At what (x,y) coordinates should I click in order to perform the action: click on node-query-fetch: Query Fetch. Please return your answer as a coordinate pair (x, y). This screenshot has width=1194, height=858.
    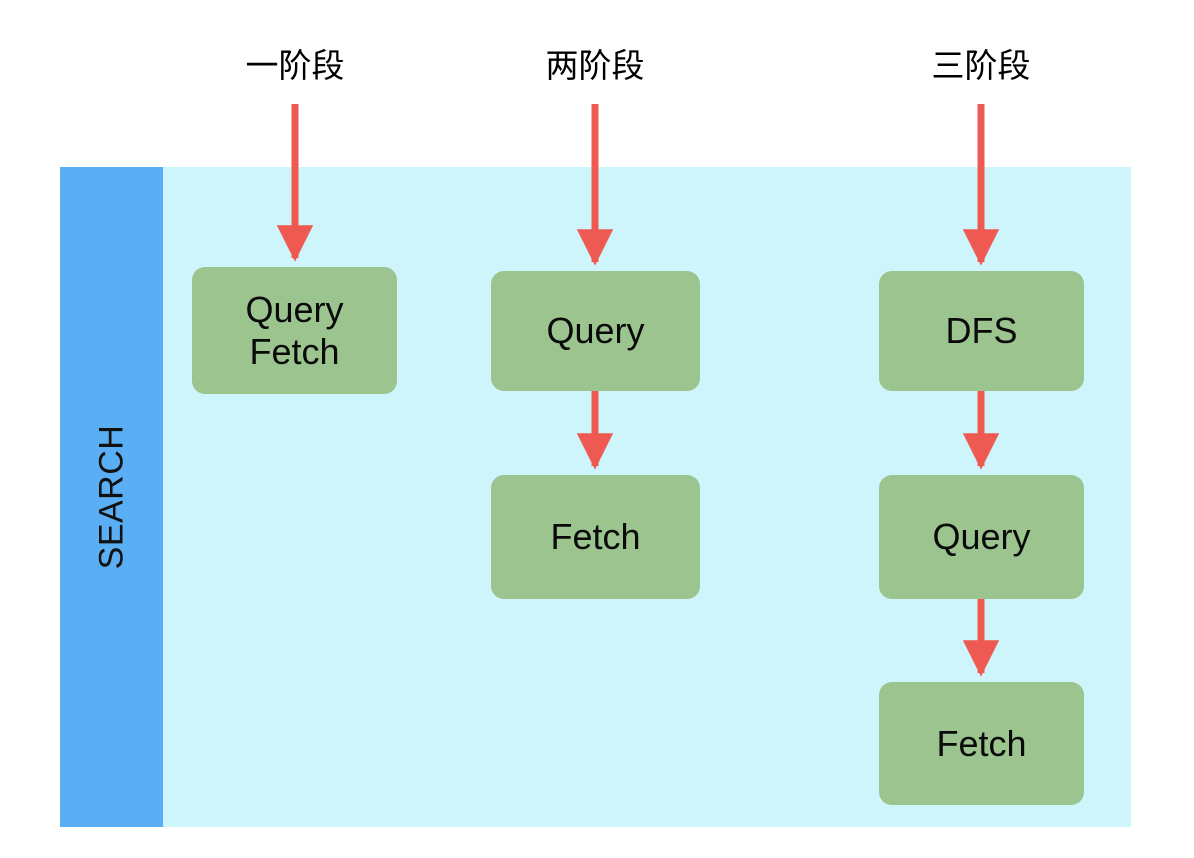
    Looking at the image, I should click on (294, 330).